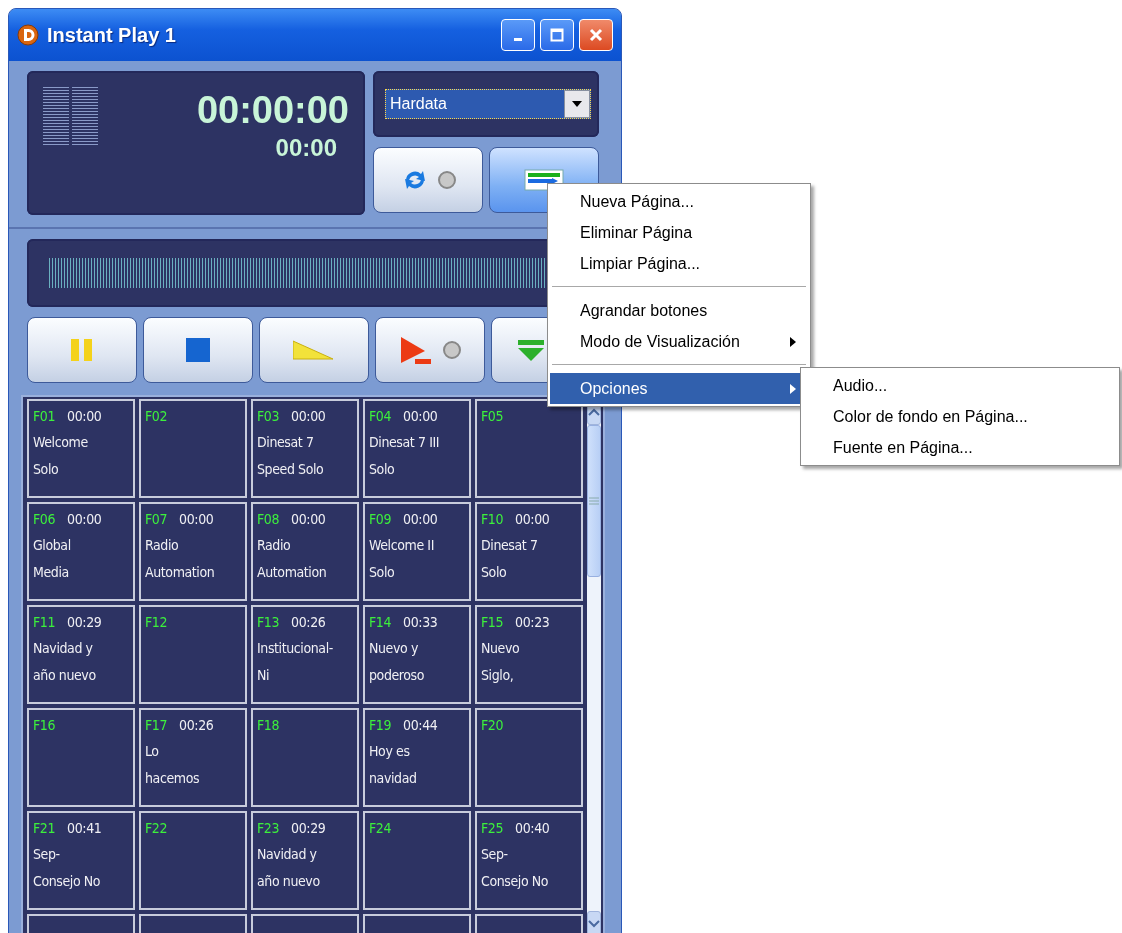 The height and width of the screenshot is (933, 1122). What do you see at coordinates (488, 104) in the screenshot?
I see `page-dropdown: Hardata` at bounding box center [488, 104].